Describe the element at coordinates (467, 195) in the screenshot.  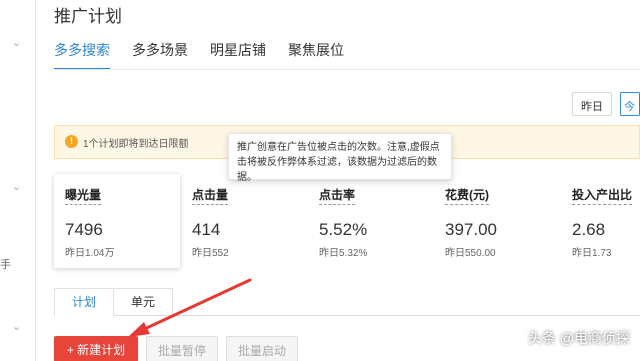
I see `metric-label: 花费(元)` at that location.